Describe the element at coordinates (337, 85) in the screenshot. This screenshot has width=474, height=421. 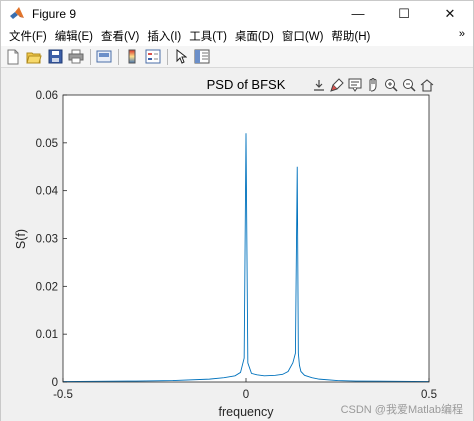
I see `brush-icon` at that location.